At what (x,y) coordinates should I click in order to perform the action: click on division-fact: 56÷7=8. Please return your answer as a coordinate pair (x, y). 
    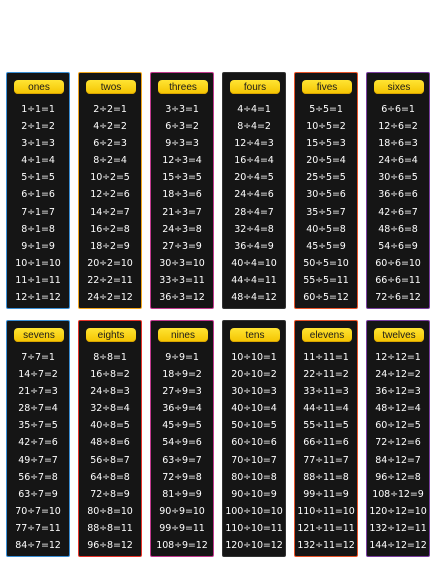
    Looking at the image, I should click on (38, 477).